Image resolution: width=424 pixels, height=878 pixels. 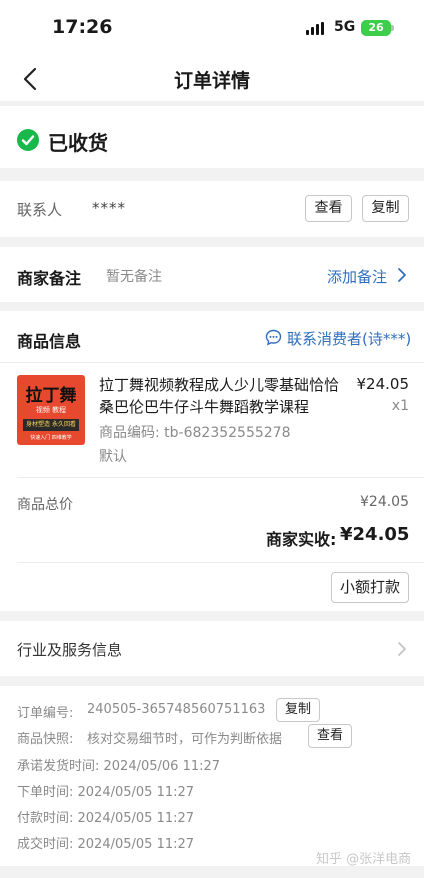 What do you see at coordinates (345, 27) in the screenshot?
I see `network-type: 5G` at bounding box center [345, 27].